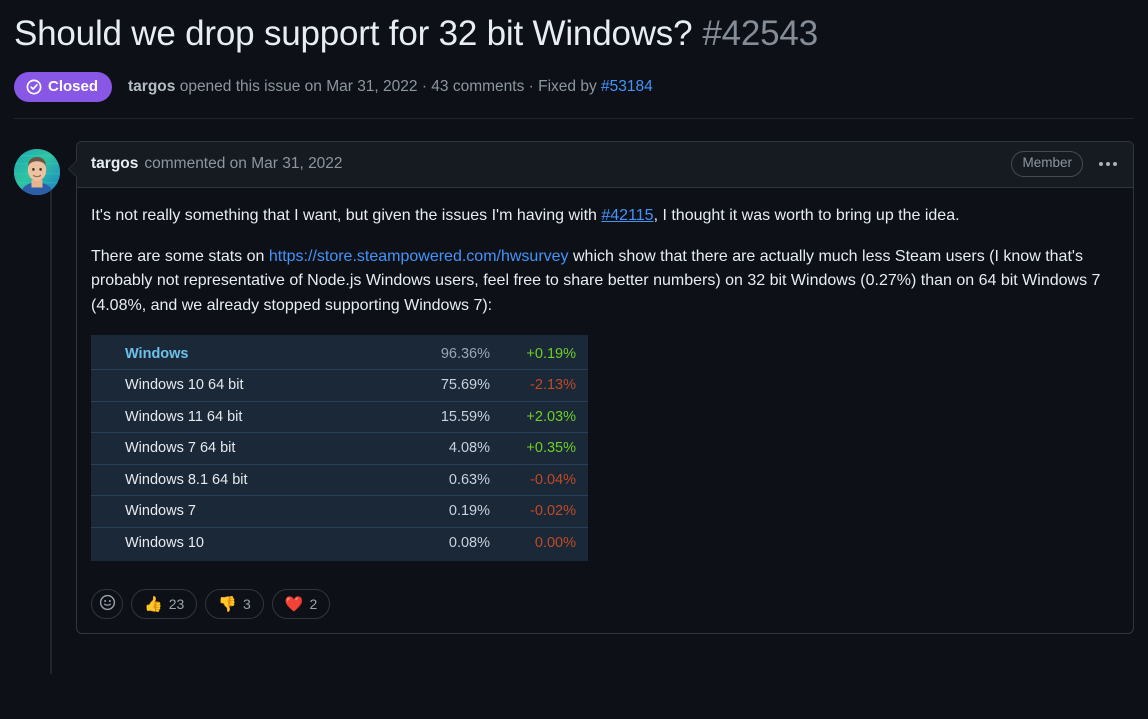  What do you see at coordinates (339, 355) in the screenshot?
I see `table-row: Windows 96.36% +0.19%` at bounding box center [339, 355].